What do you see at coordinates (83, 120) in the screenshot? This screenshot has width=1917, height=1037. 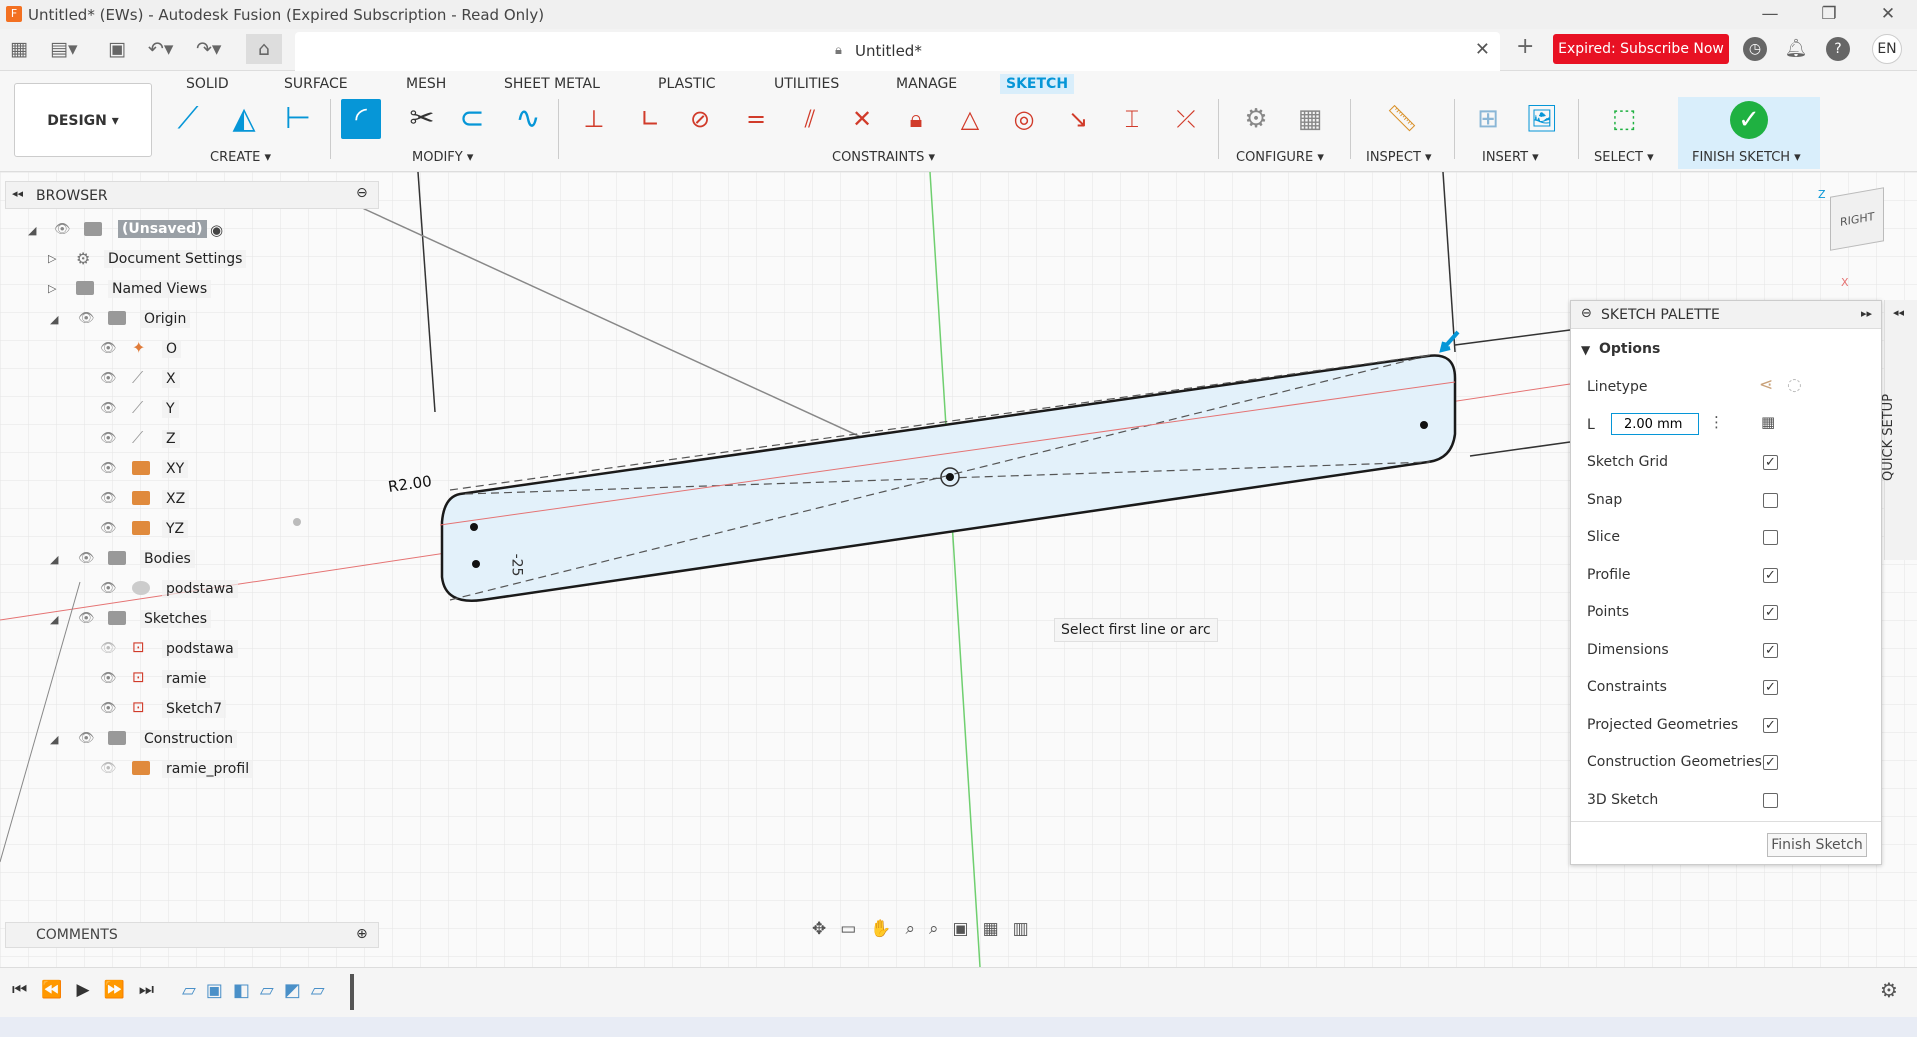 I see `design-workspace-button: DESIGN ▾` at bounding box center [83, 120].